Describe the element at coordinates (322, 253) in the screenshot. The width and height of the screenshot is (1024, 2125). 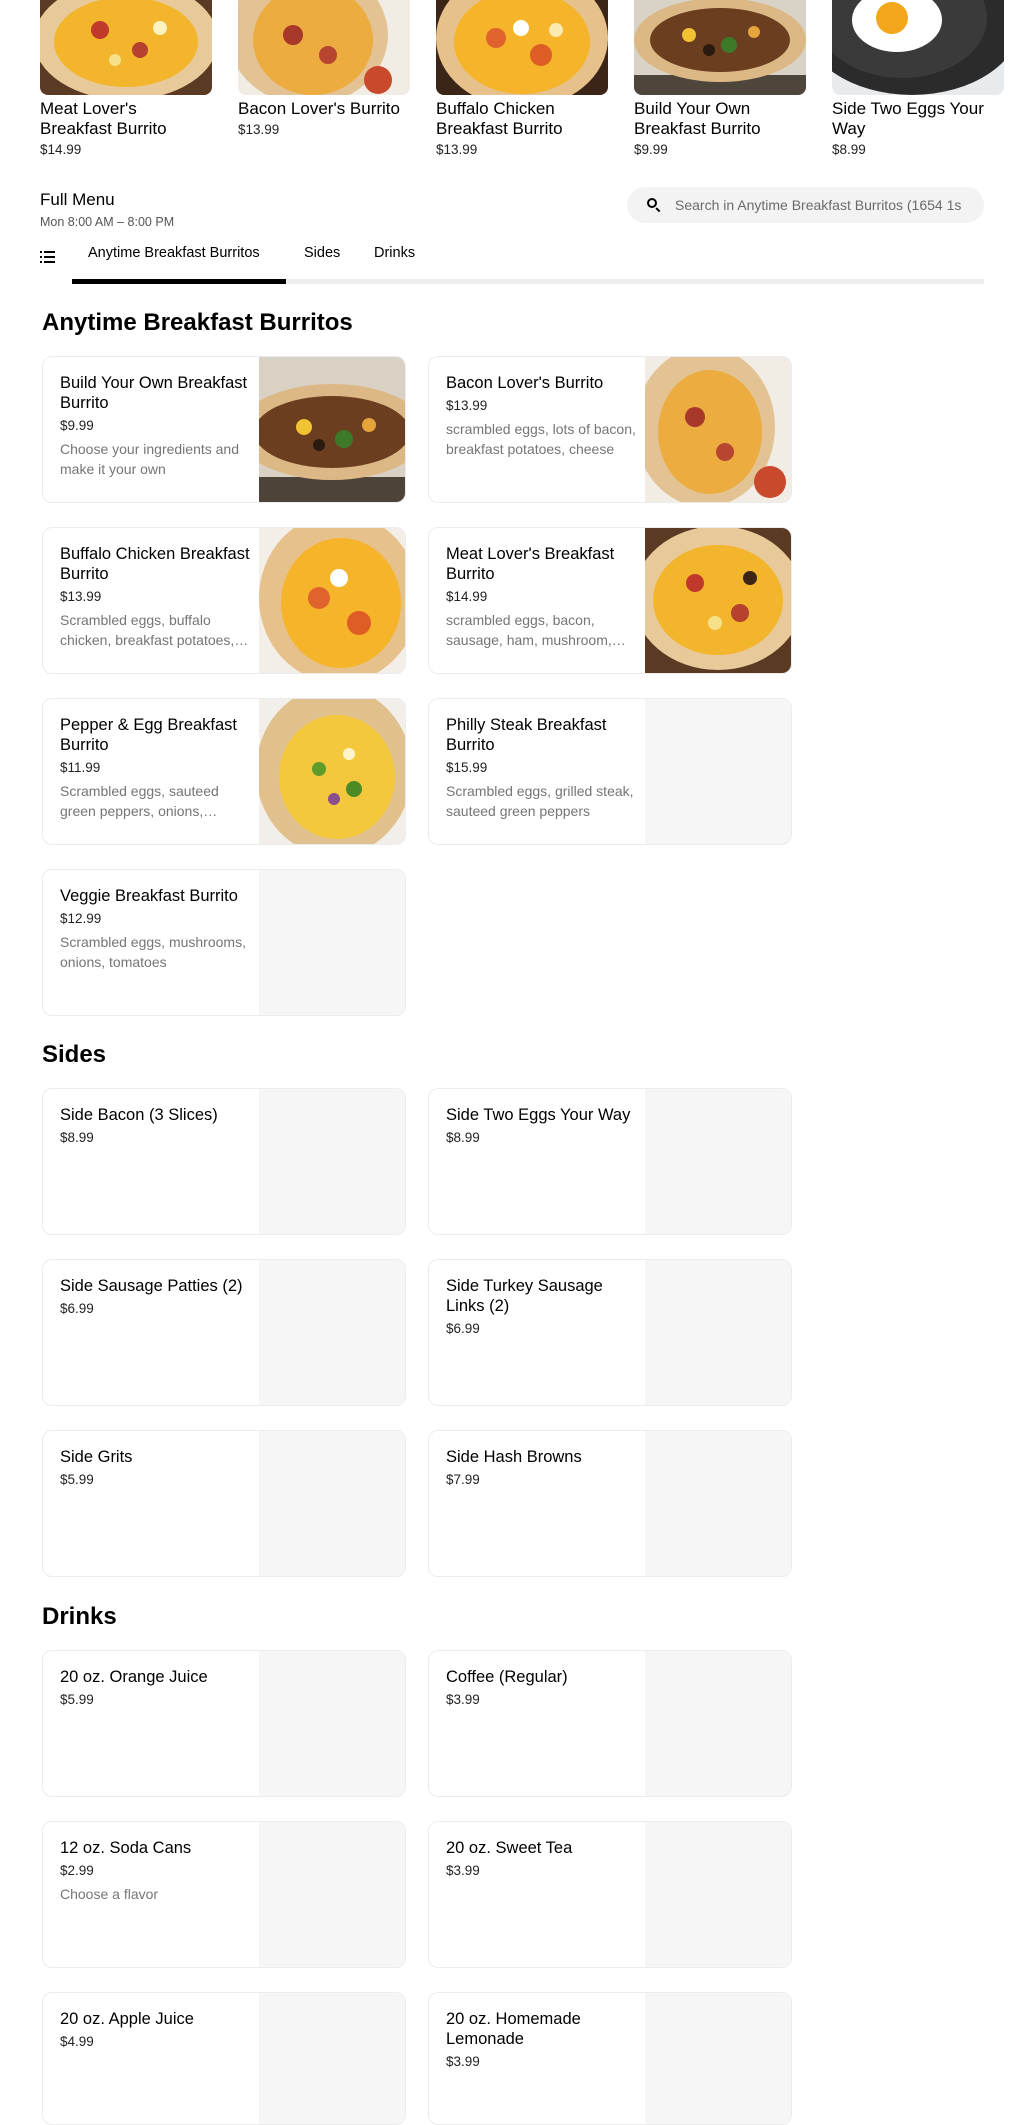
I see `tab-sides: Sides` at that location.